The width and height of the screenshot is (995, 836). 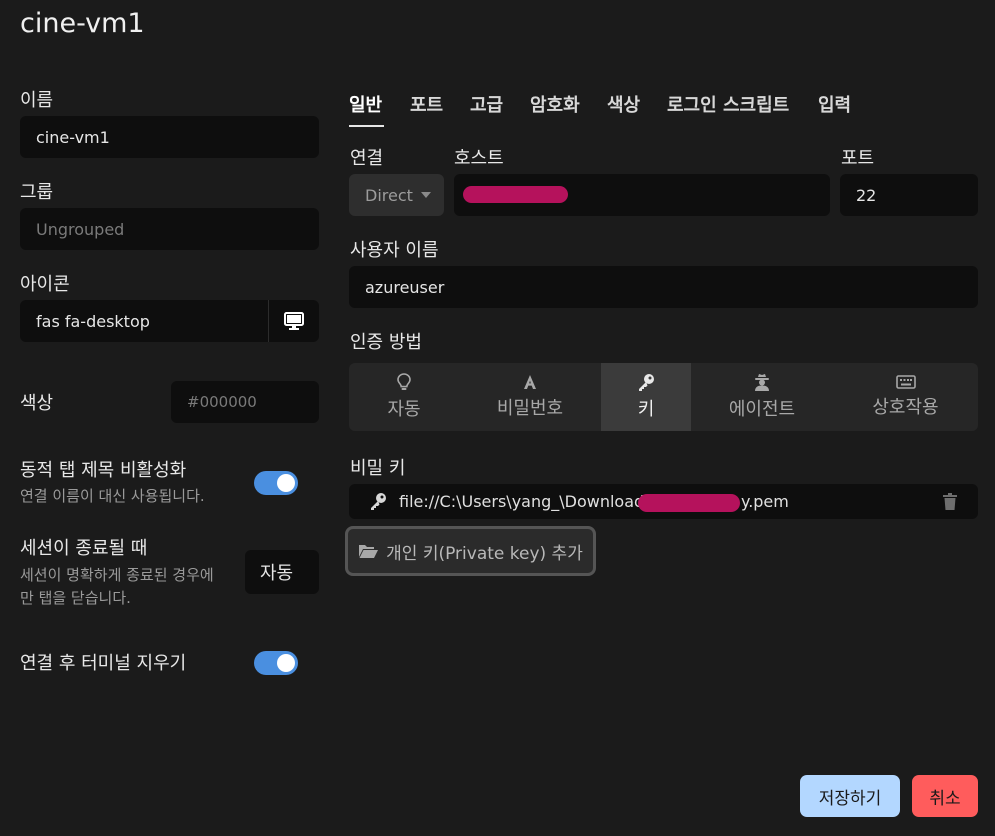 What do you see at coordinates (765, 501) in the screenshot?
I see `private-key-path-end: y.pem` at bounding box center [765, 501].